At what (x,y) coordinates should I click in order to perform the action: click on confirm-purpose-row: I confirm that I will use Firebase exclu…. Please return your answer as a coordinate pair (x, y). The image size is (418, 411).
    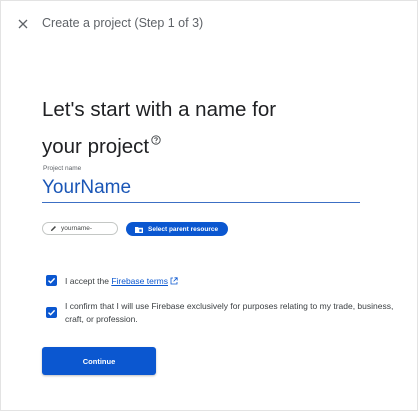
    Looking at the image, I should click on (219, 313).